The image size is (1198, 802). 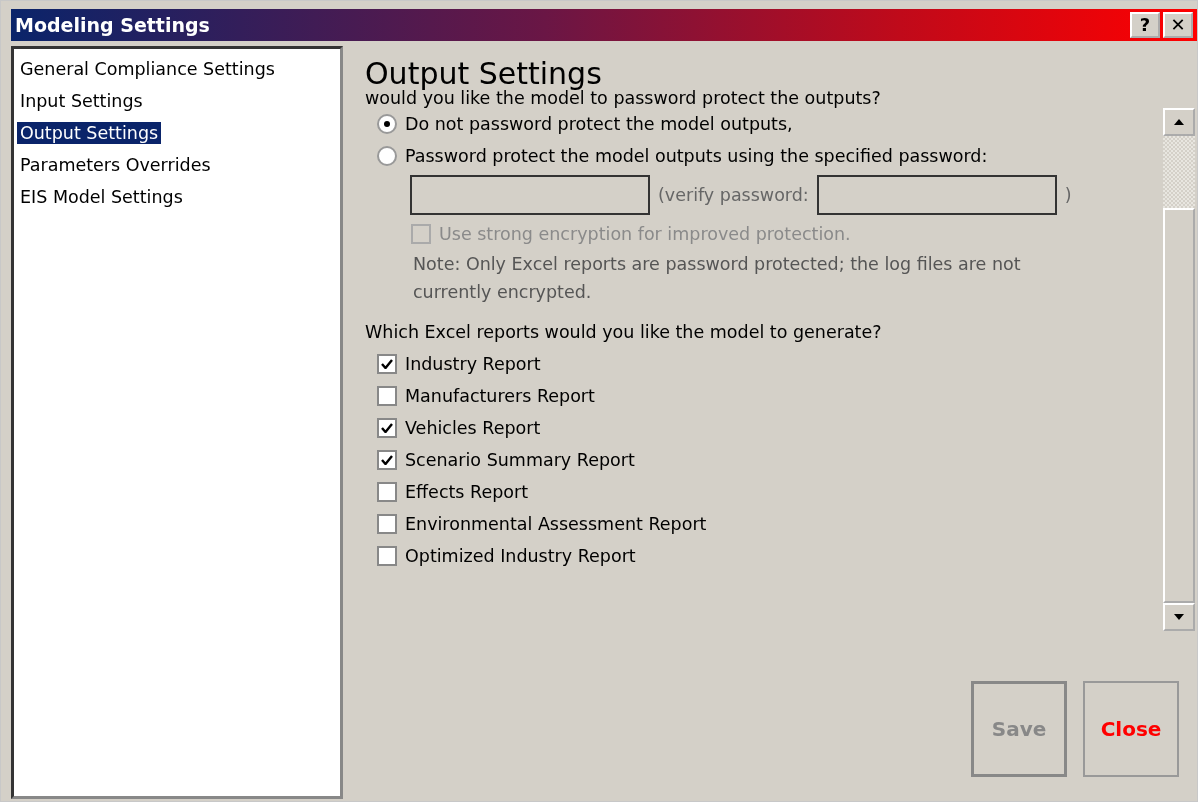 I want to click on radio-label: Password protect the model outputs using the specified password:, so click(x=696, y=156).